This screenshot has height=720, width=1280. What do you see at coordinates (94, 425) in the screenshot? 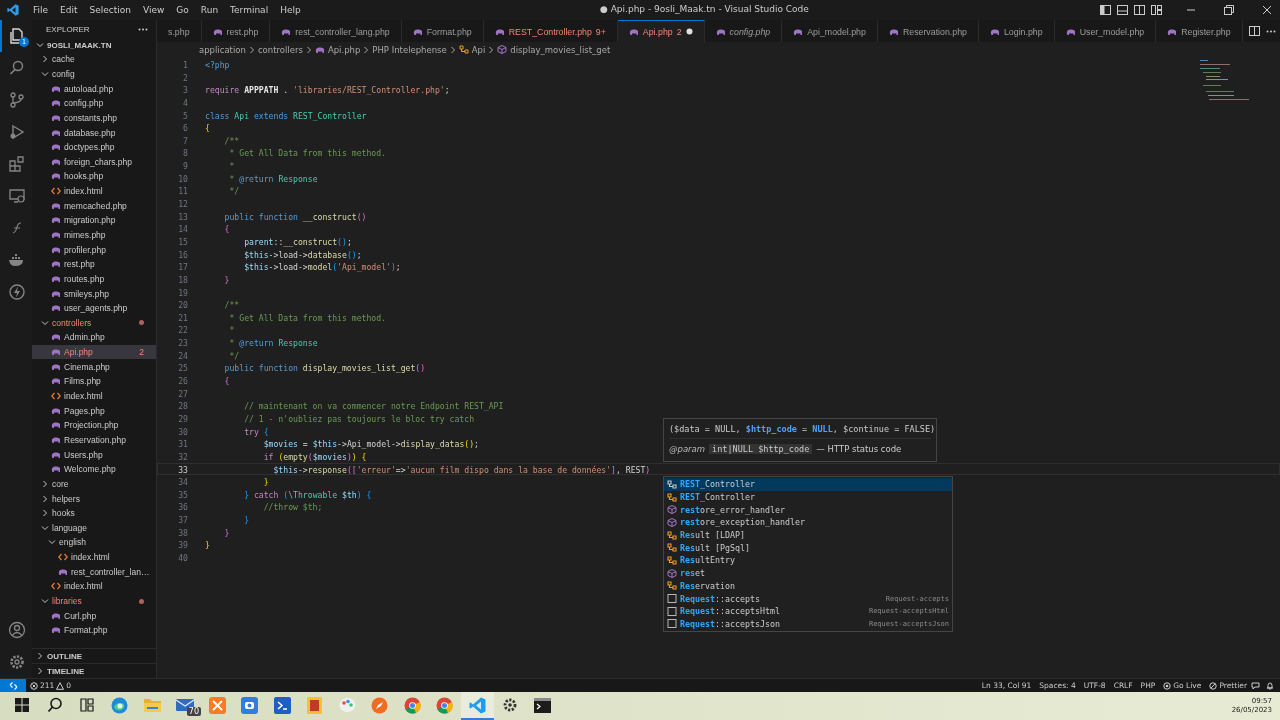
I see `tree-item: Projection.php` at bounding box center [94, 425].